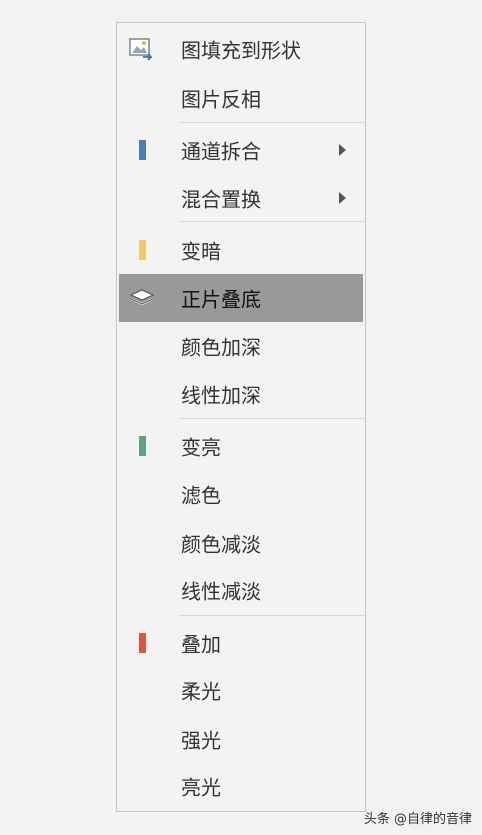 Image resolution: width=482 pixels, height=835 pixels. I want to click on green-swatch-icon, so click(142, 446).